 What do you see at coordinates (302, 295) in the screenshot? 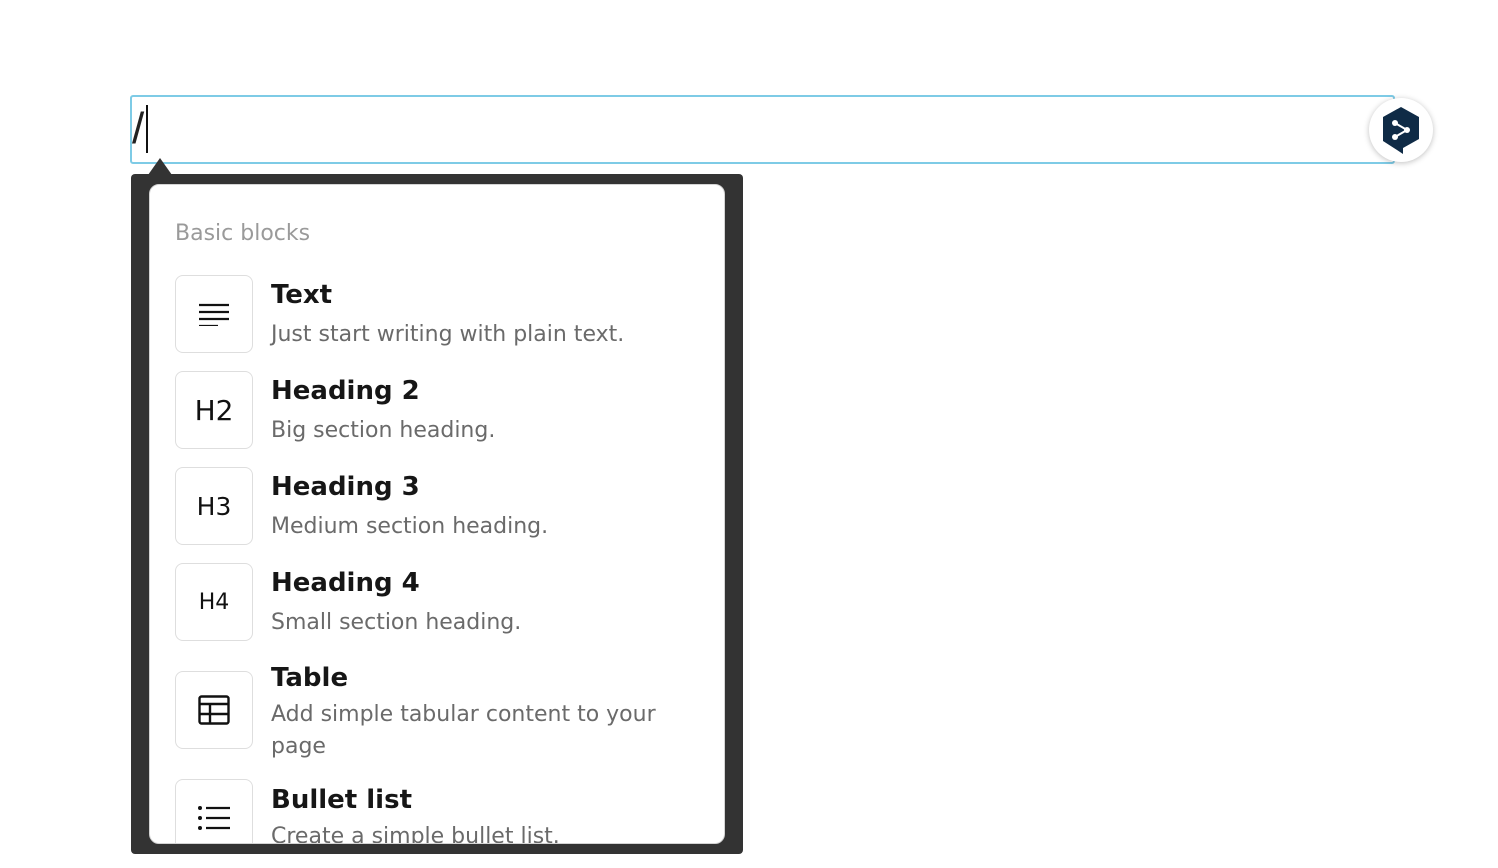
I see `menu-item-title: Text` at bounding box center [302, 295].